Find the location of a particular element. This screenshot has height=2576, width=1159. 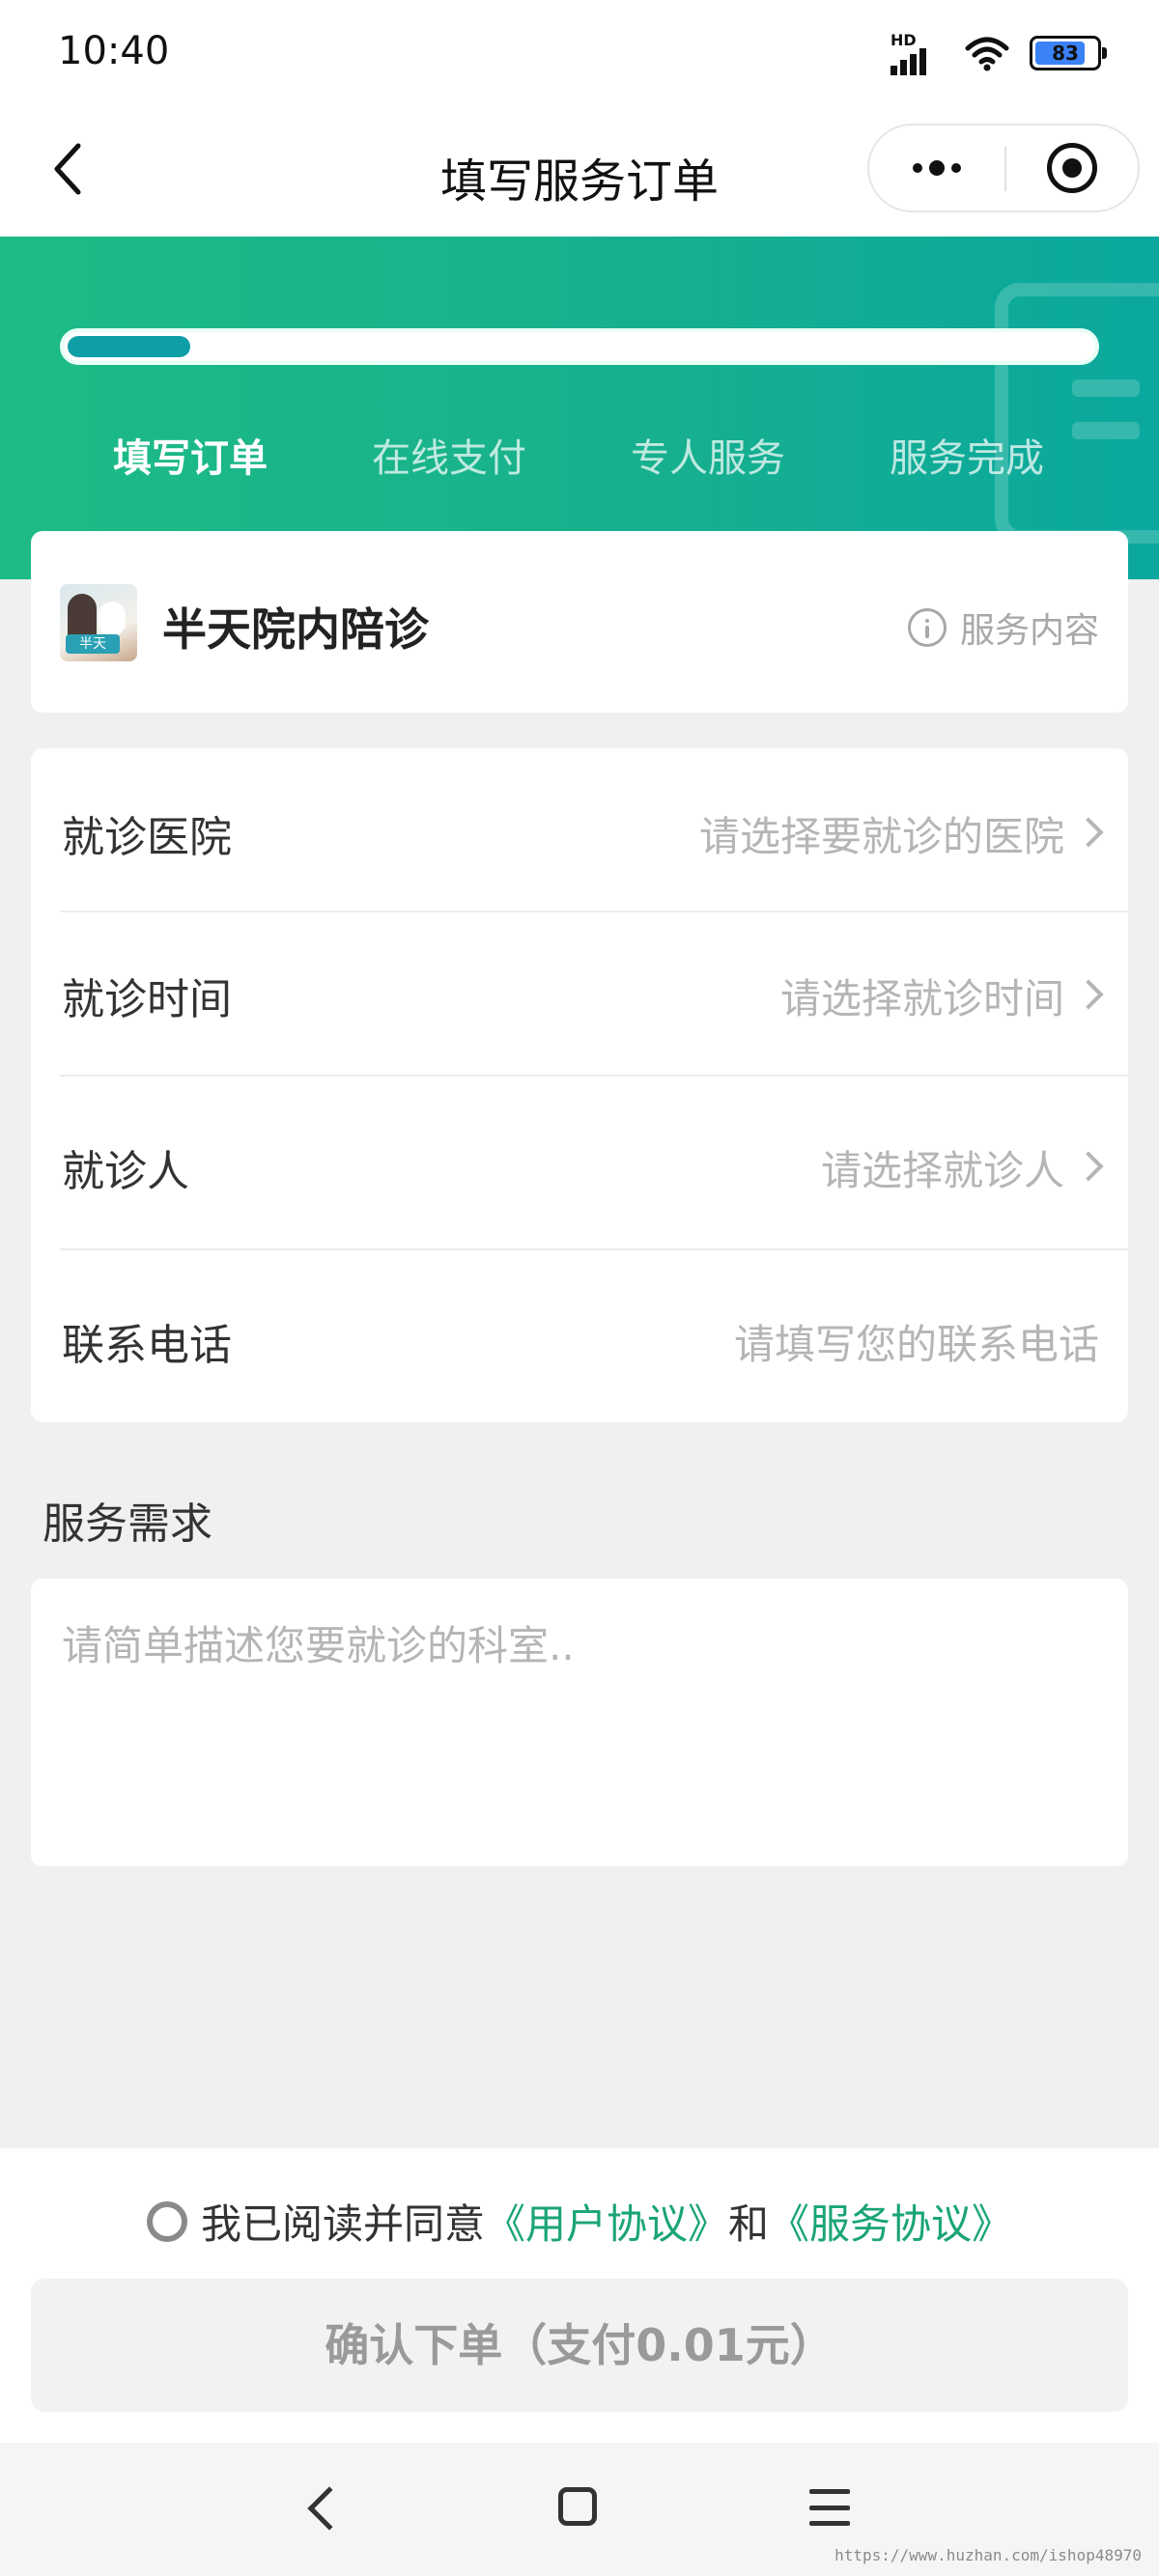

phone-placeholder: 请填写您的联系电话 is located at coordinates (916, 1345).